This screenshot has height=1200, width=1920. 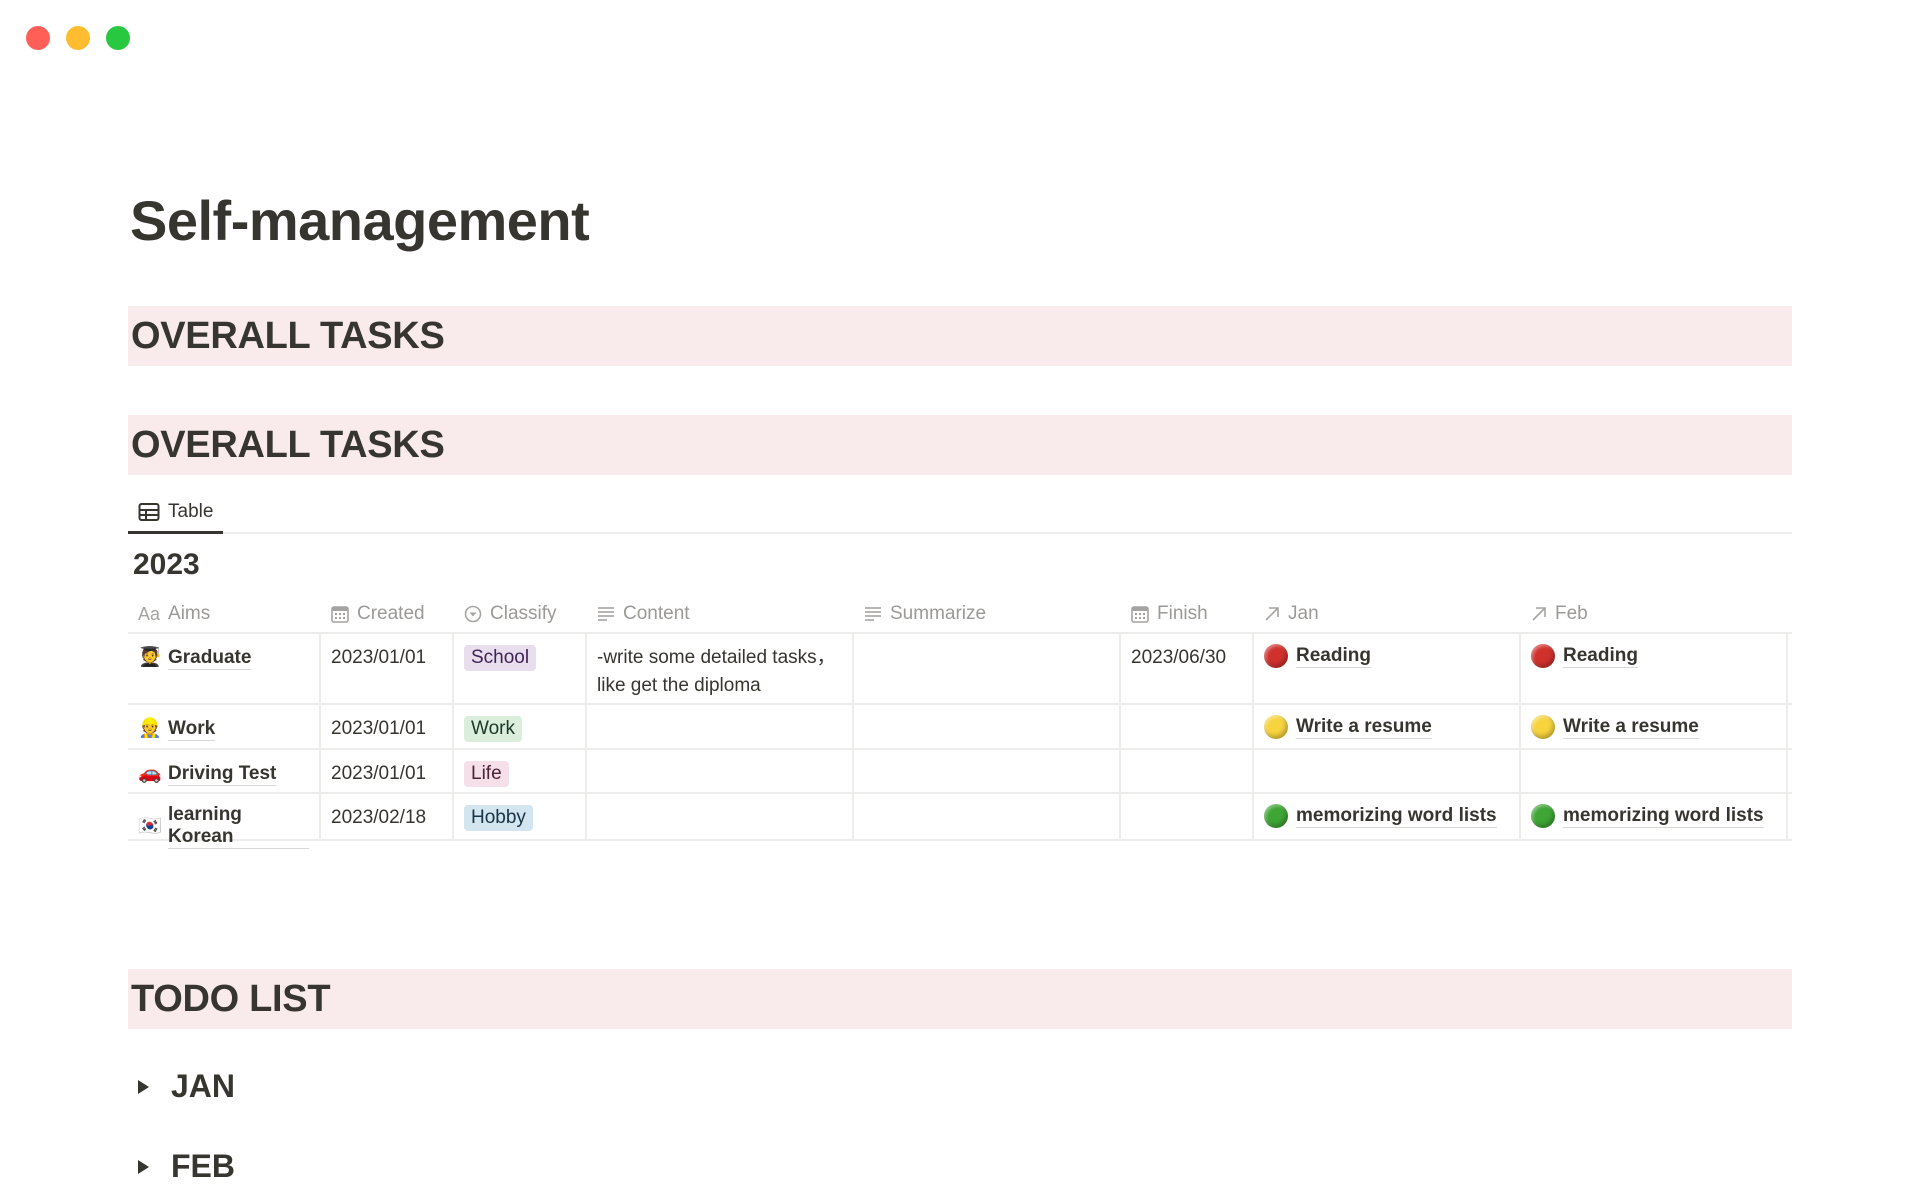 What do you see at coordinates (224, 726) in the screenshot?
I see `cell-aims: 👷 Work` at bounding box center [224, 726].